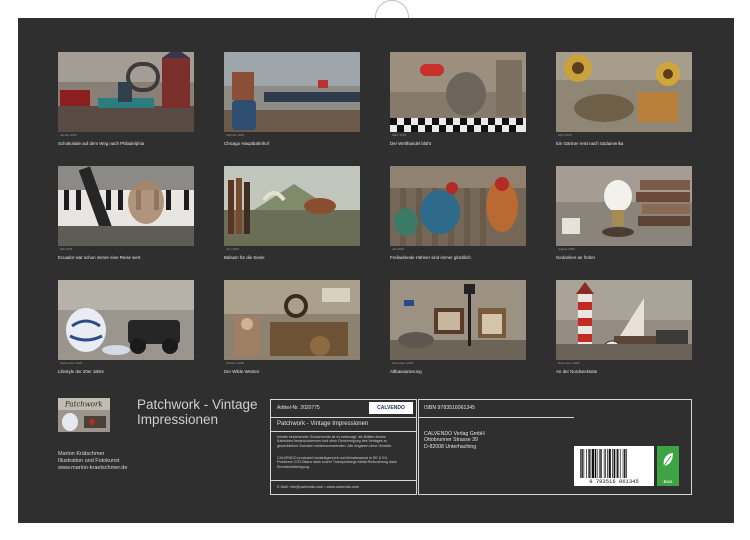  Describe the element at coordinates (403, 363) in the screenshot. I see `month-label: November 2025` at that location.